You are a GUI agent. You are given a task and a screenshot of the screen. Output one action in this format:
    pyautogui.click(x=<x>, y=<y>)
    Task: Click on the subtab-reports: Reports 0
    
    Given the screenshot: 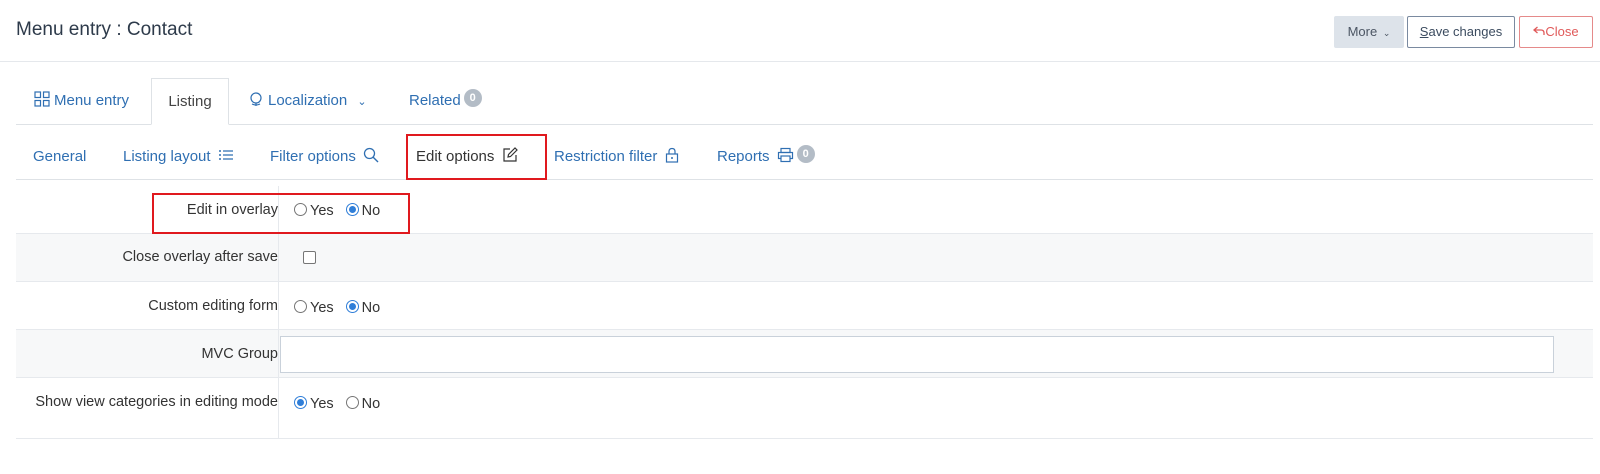 What is the action you would take?
    pyautogui.click(x=766, y=157)
    